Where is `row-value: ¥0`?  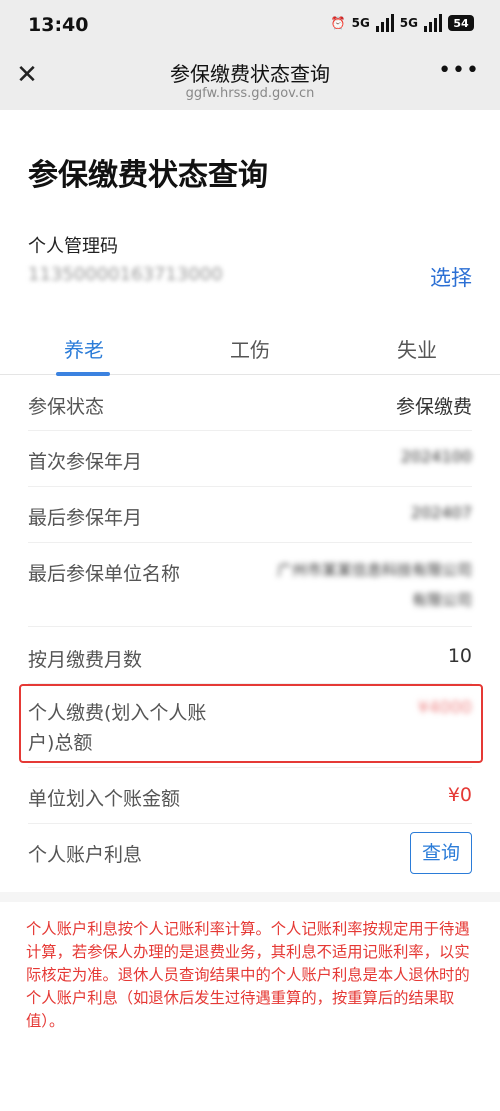
row-value: ¥0 is located at coordinates (459, 795).